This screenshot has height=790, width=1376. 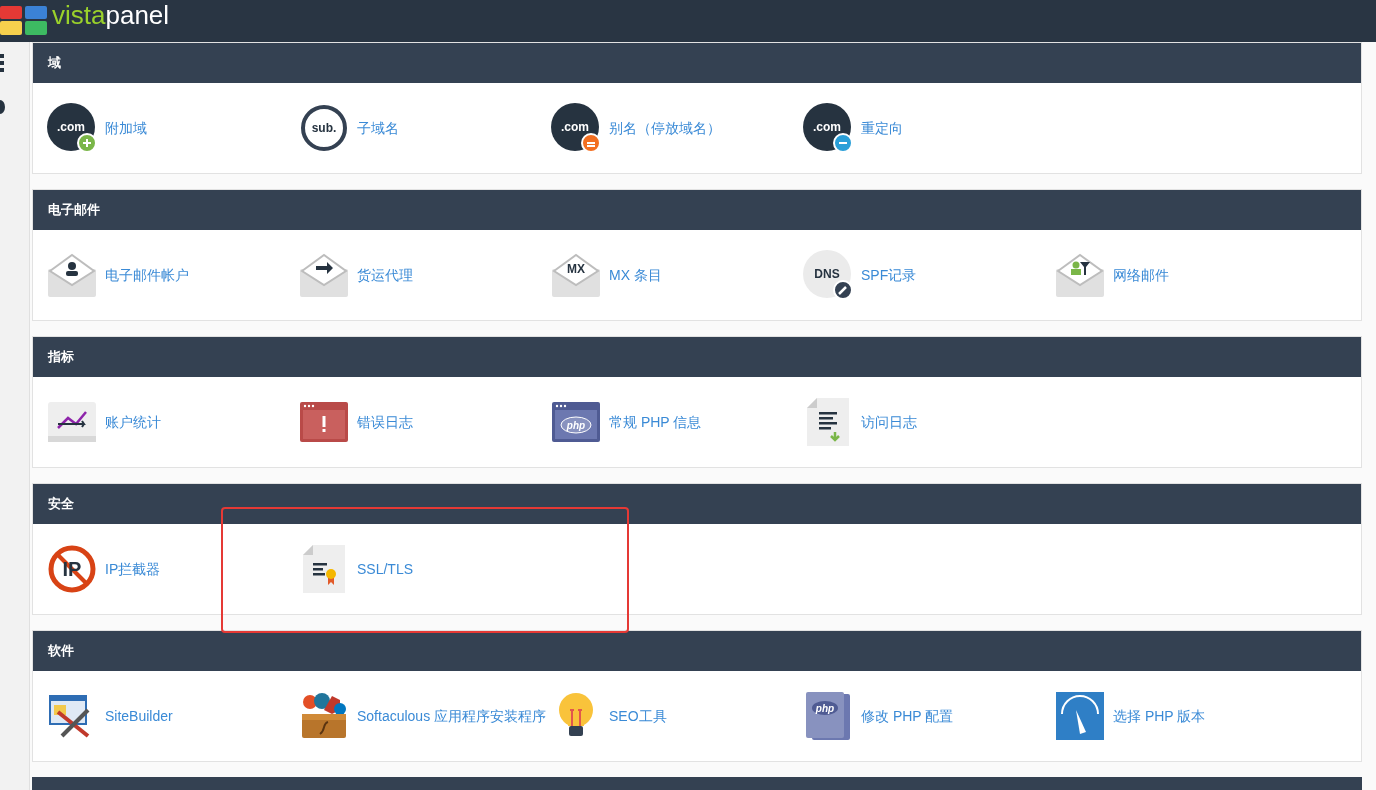 I want to click on section-title: 电子邮件, so click(x=697, y=210).